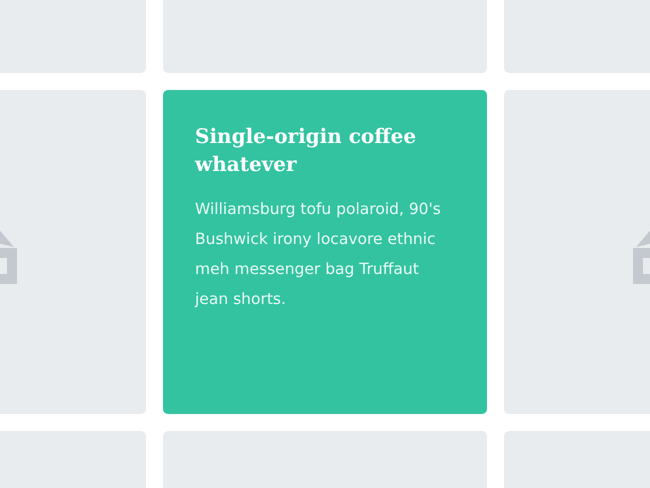 This screenshot has width=650, height=488. I want to click on card-title: Single-origin coffee whatever, so click(306, 150).